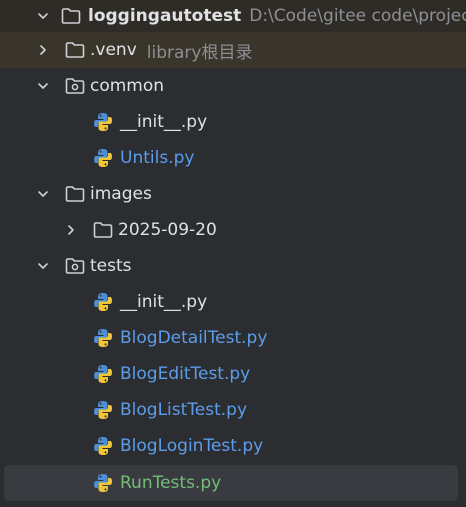 This screenshot has height=507, width=466. What do you see at coordinates (199, 52) in the screenshot?
I see `venv-library-hint: library根目录` at bounding box center [199, 52].